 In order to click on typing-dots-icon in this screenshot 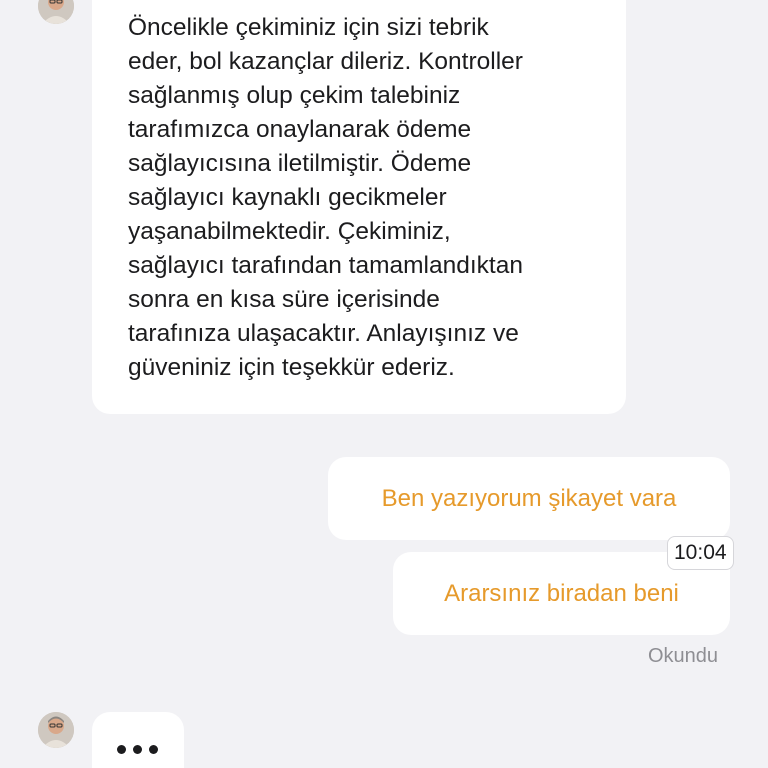, I will do `click(137, 749)`.